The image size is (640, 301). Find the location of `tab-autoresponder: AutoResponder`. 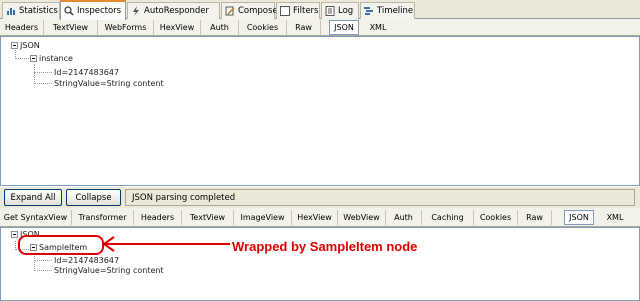

tab-autoresponder: AutoResponder is located at coordinates (173, 10).